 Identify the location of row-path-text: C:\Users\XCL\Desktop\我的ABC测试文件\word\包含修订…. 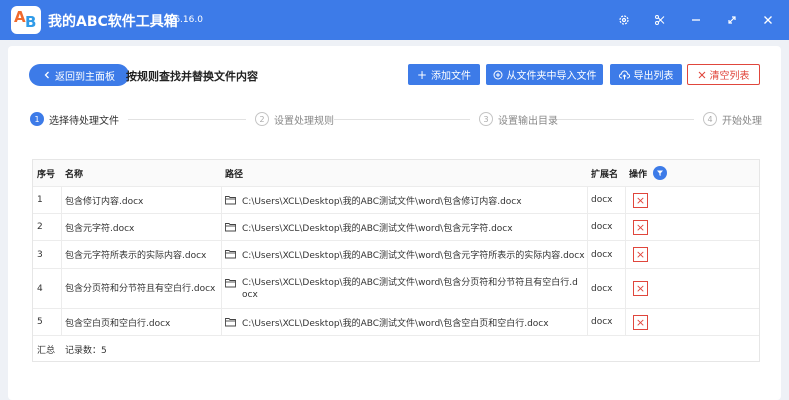
(382, 201).